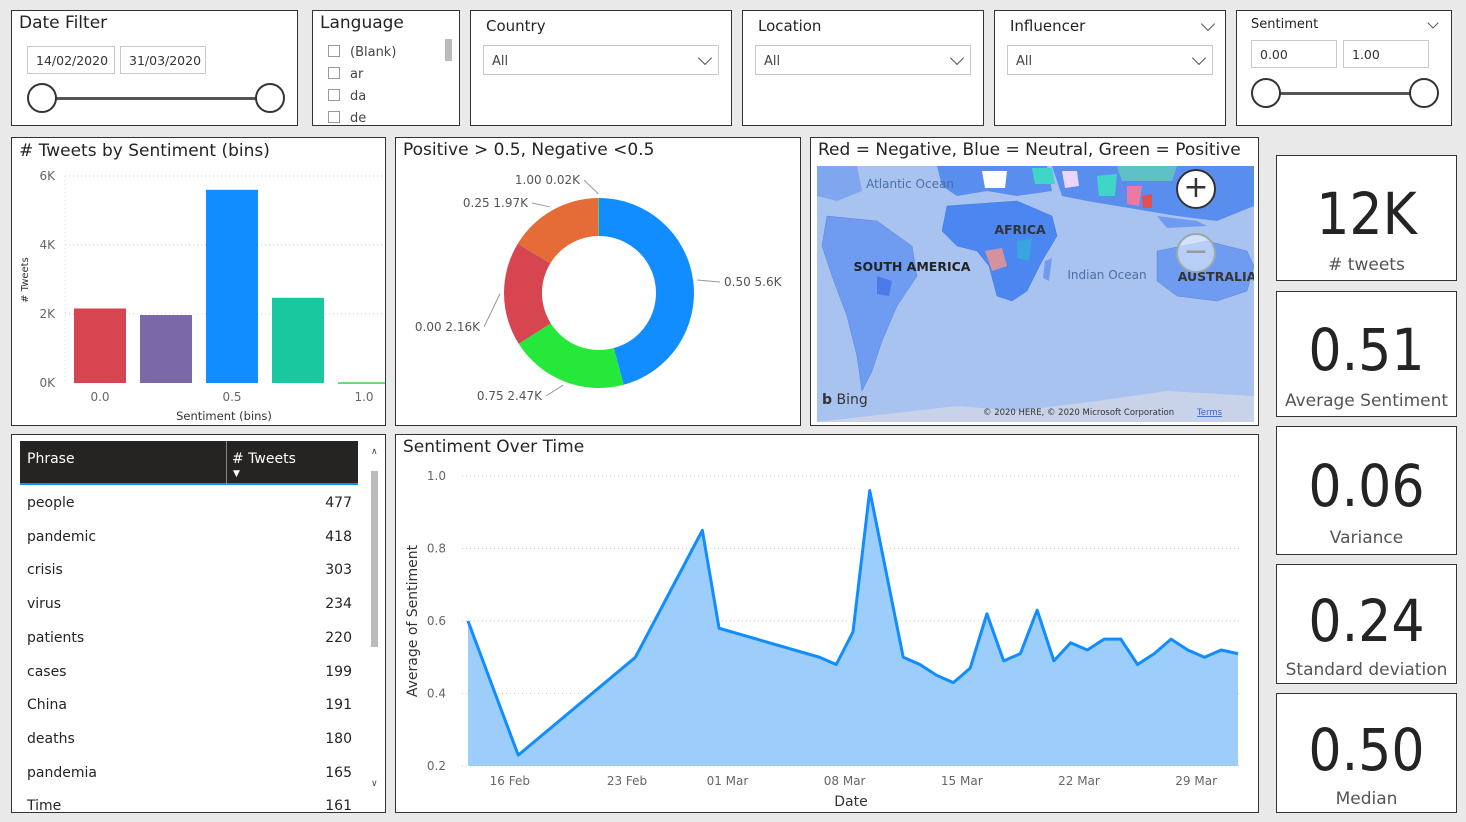 The image size is (1466, 822). Describe the element at coordinates (191, 801) in the screenshot. I see `table-row: Time 161` at that location.